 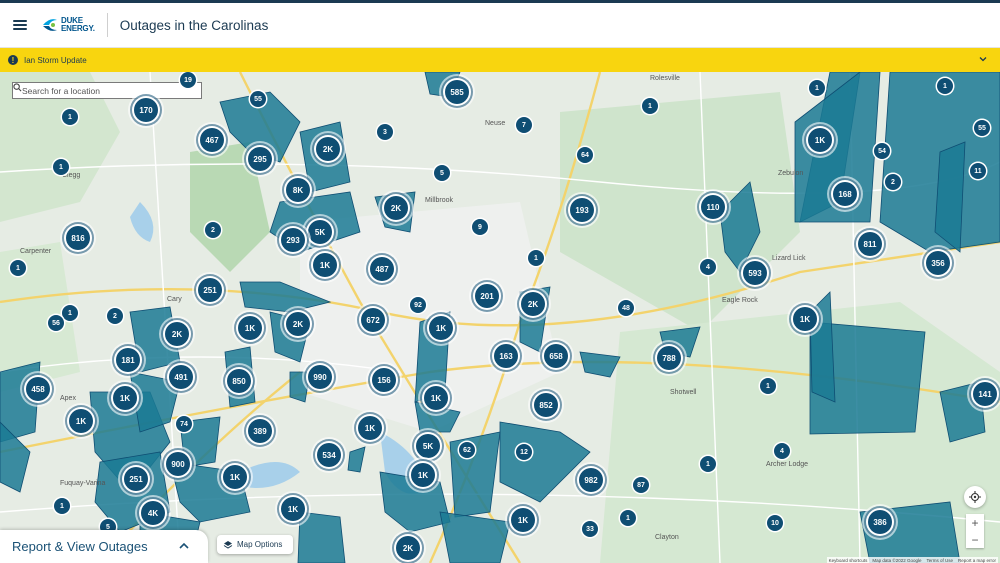 What do you see at coordinates (977, 560) in the screenshot?
I see `report-error-link: Report a map error` at bounding box center [977, 560].